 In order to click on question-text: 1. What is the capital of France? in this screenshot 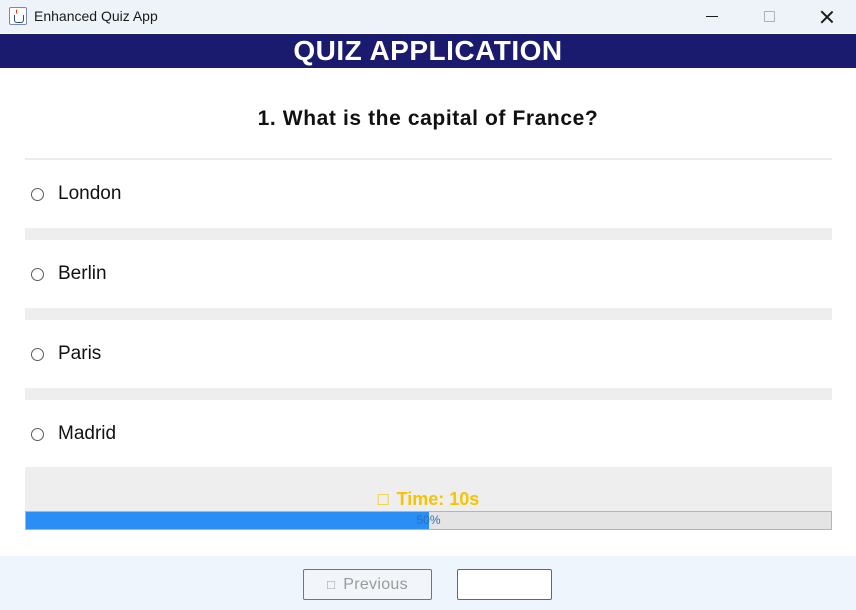, I will do `click(428, 118)`.